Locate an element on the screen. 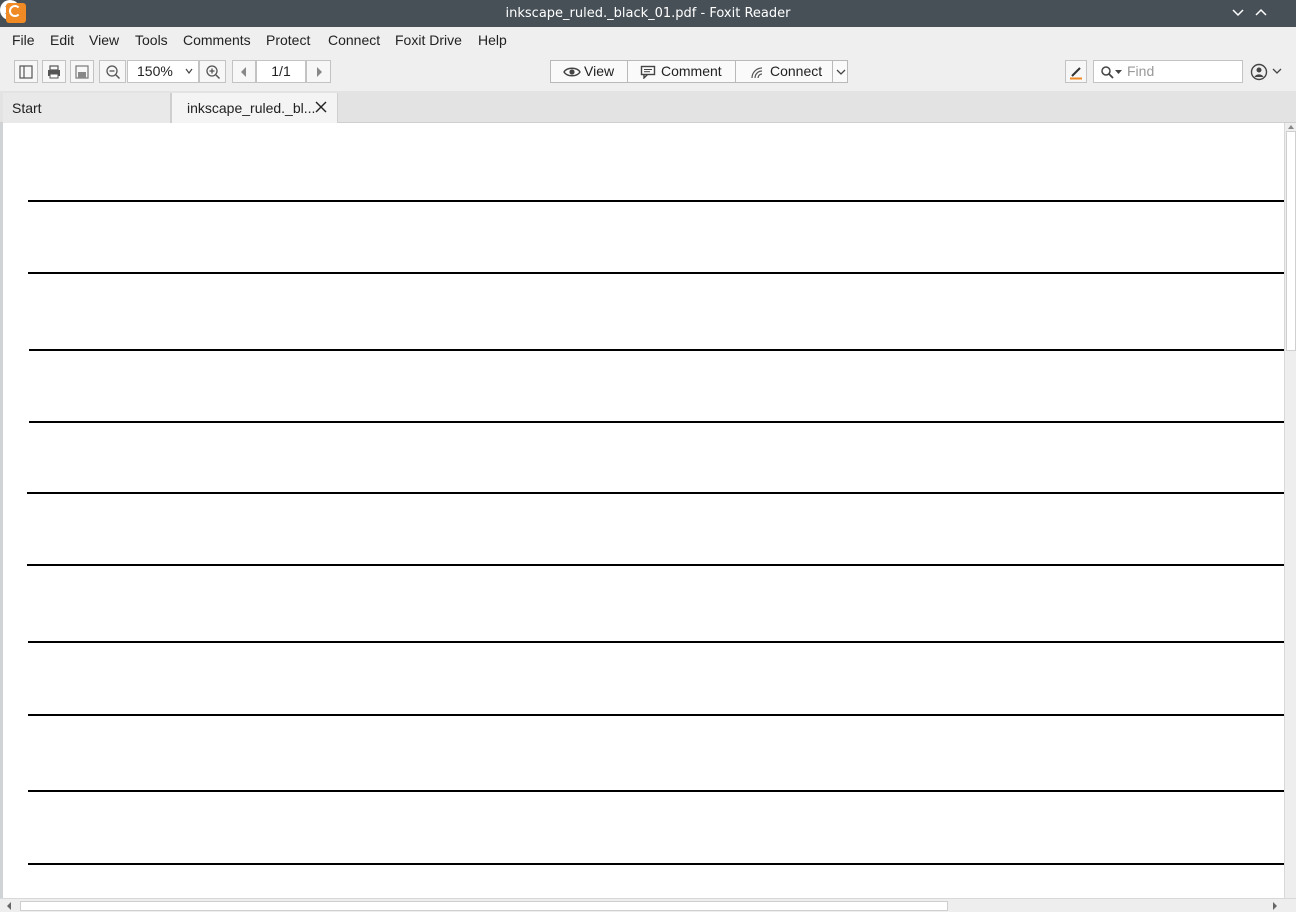 The height and width of the screenshot is (912, 1296). tab-start-label: Start is located at coordinates (27, 108).